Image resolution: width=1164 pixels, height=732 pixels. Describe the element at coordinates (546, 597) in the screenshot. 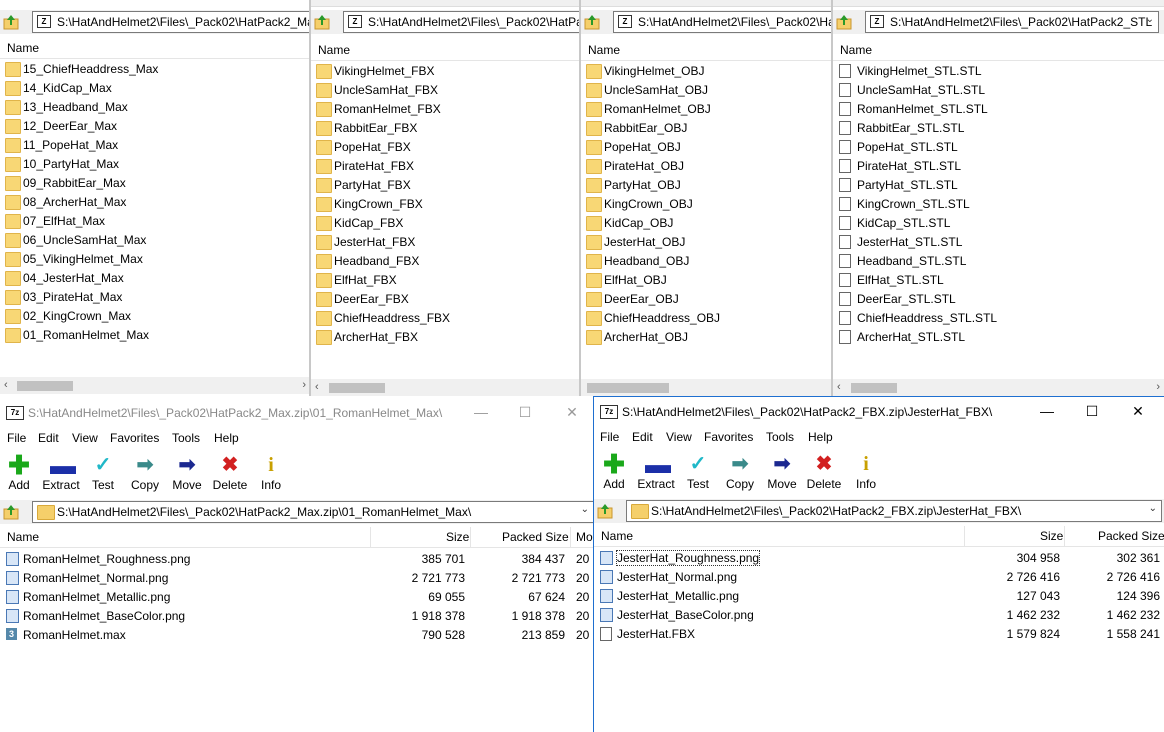

I see `packed-size: 67 624` at that location.